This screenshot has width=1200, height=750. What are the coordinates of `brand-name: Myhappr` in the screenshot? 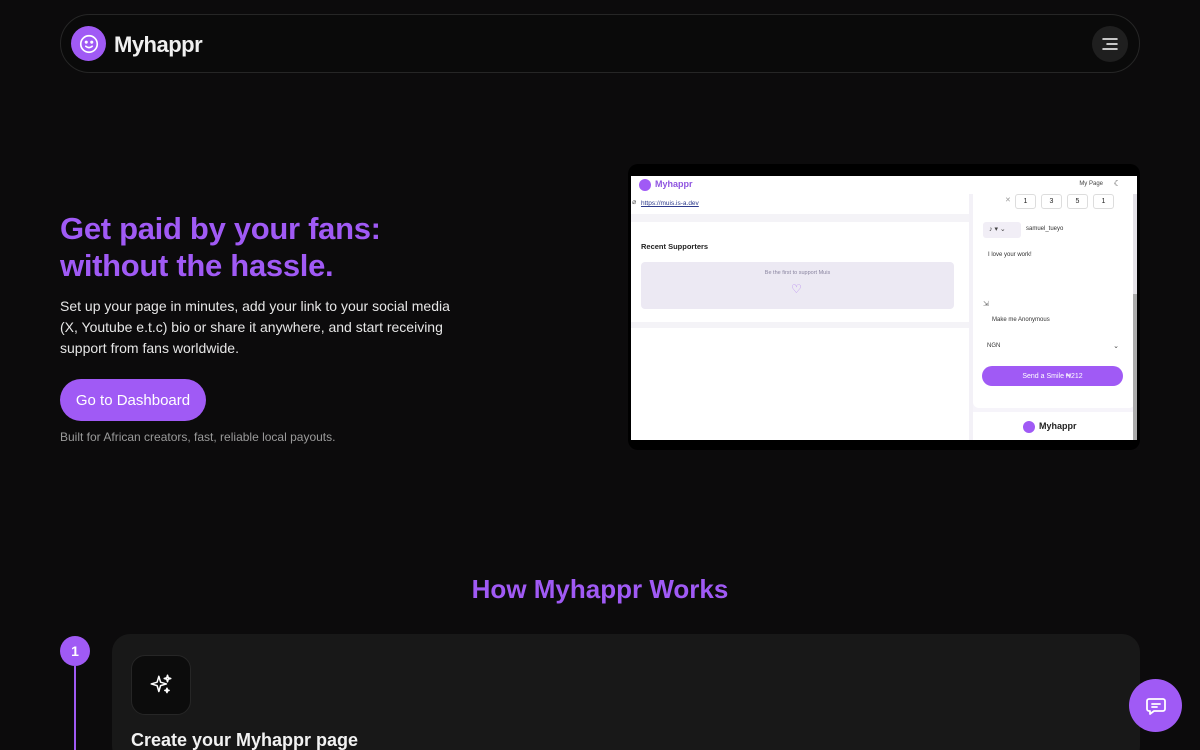 It's located at (158, 45).